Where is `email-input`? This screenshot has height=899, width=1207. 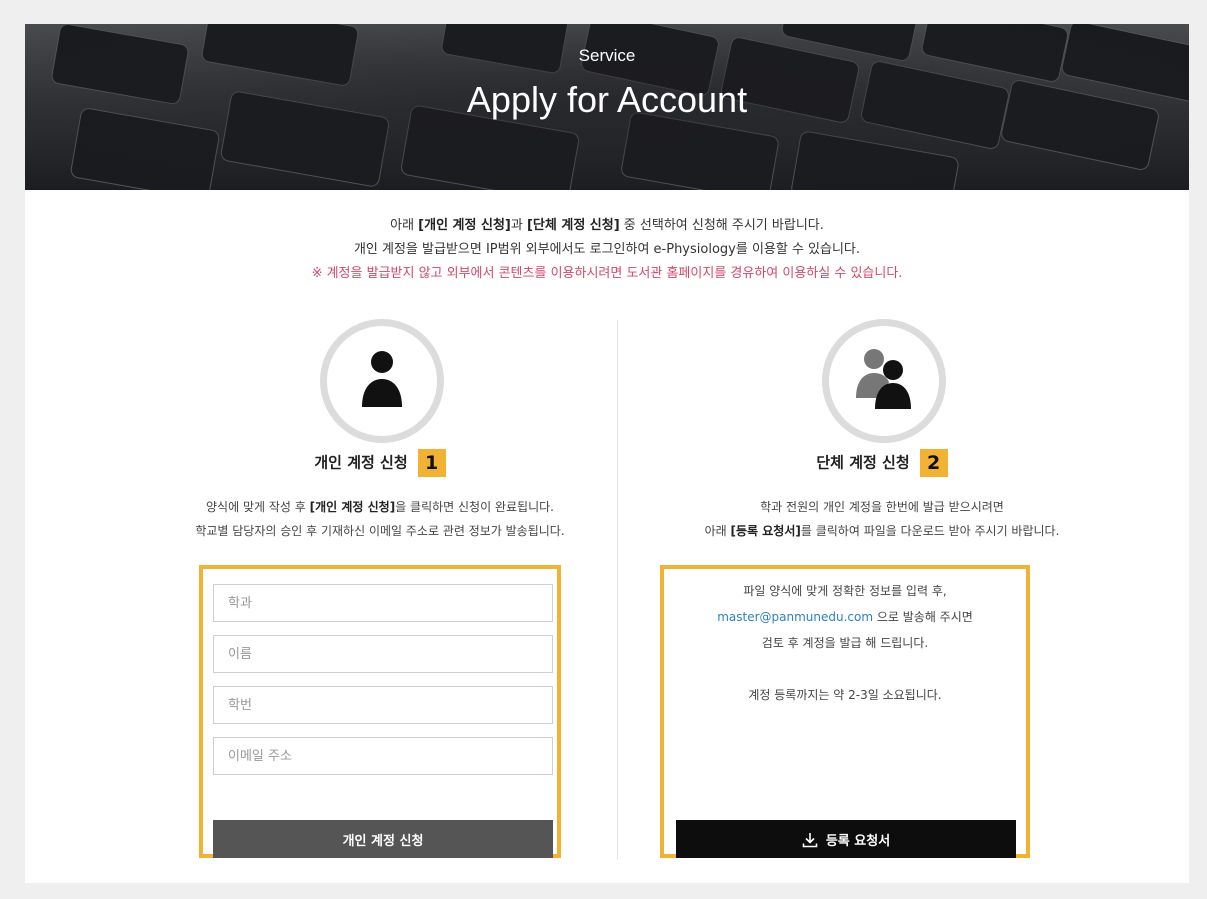
email-input is located at coordinates (383, 756).